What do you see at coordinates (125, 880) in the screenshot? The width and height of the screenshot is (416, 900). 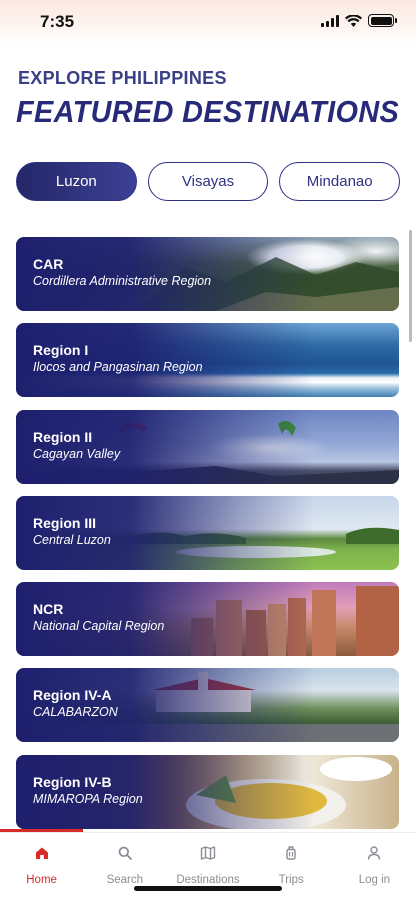 I see `nav-label: Search` at bounding box center [125, 880].